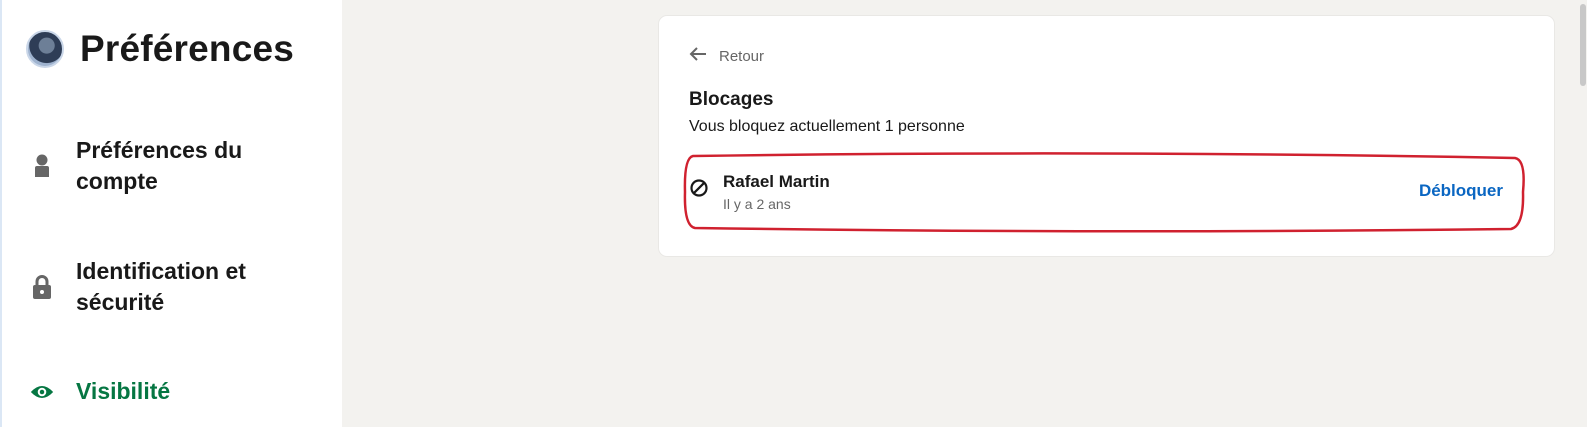 The image size is (1587, 427). I want to click on blocked-person-name: Rafael Martin, so click(776, 182).